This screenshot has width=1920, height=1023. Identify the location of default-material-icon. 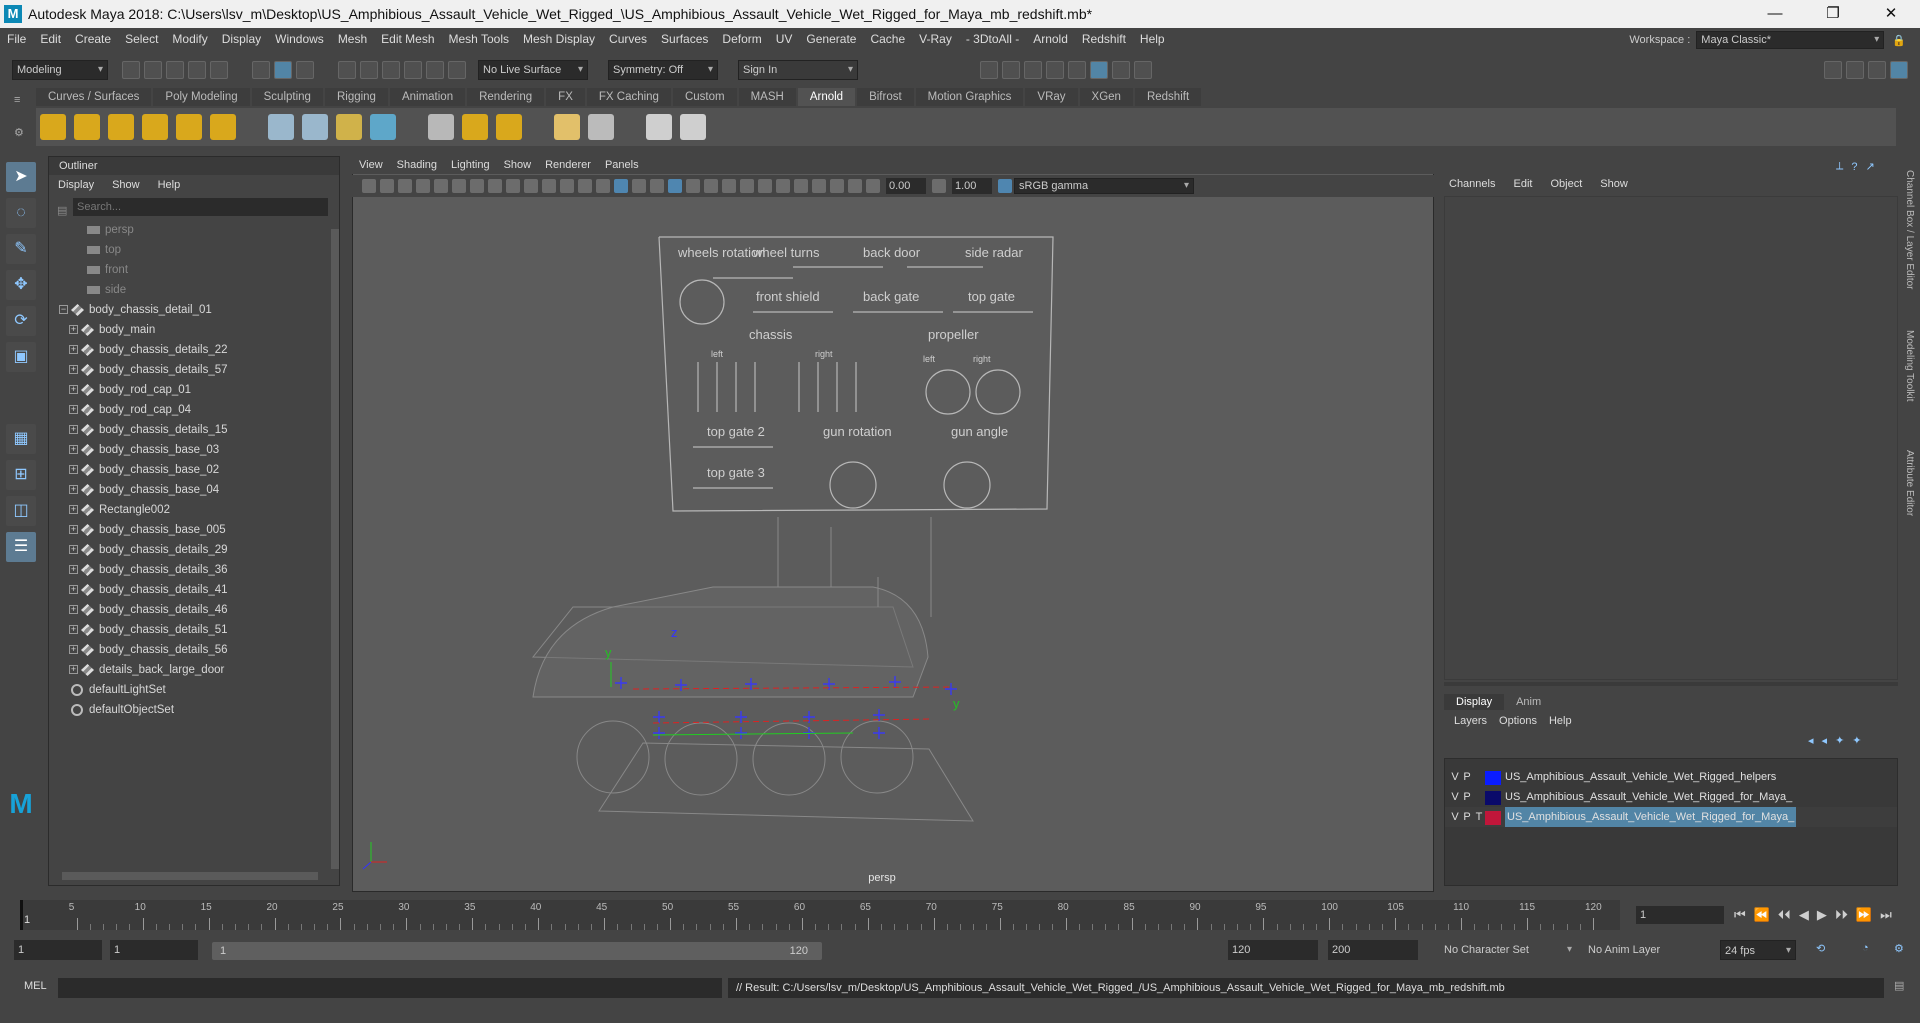
(639, 186).